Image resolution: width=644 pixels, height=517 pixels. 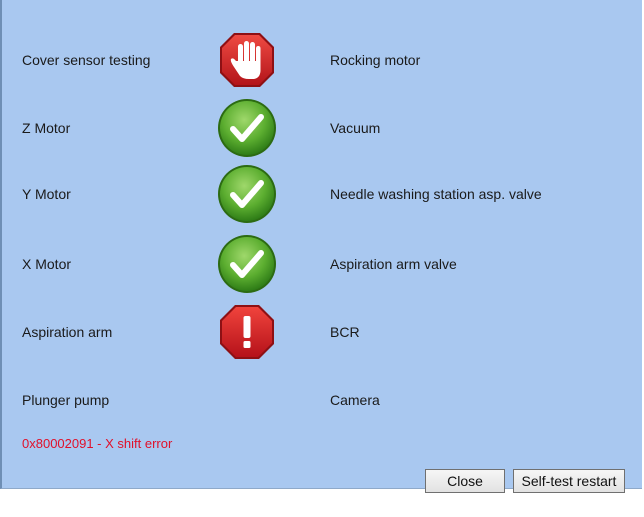 I want to click on self-test-restart-button: Self-test restart, so click(x=569, y=481).